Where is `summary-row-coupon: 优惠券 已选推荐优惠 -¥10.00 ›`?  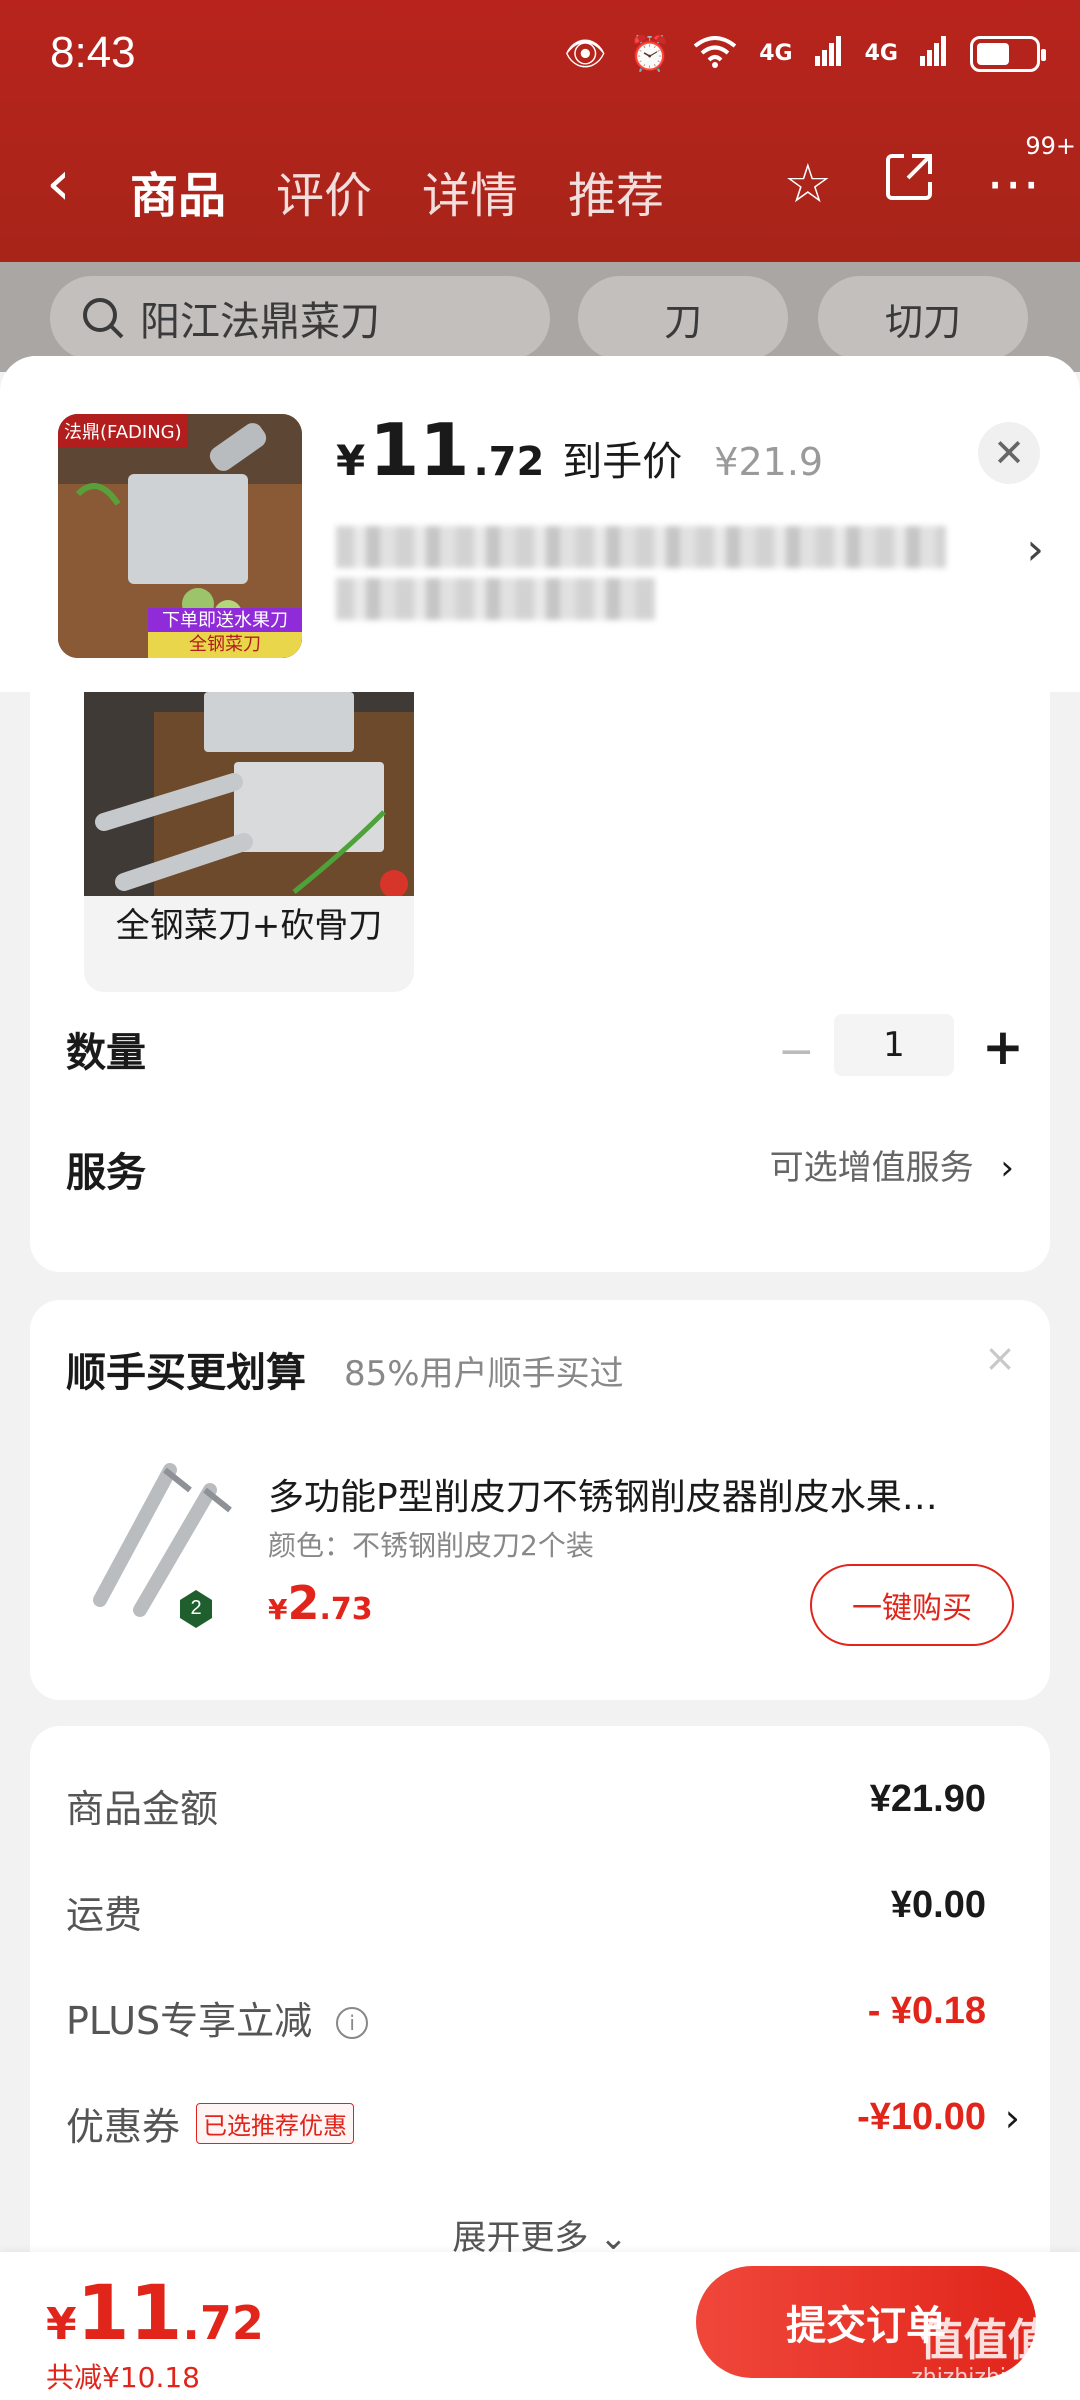
summary-row-coupon: 优惠券 已选推荐优惠 -¥10.00 › is located at coordinates (543, 2126).